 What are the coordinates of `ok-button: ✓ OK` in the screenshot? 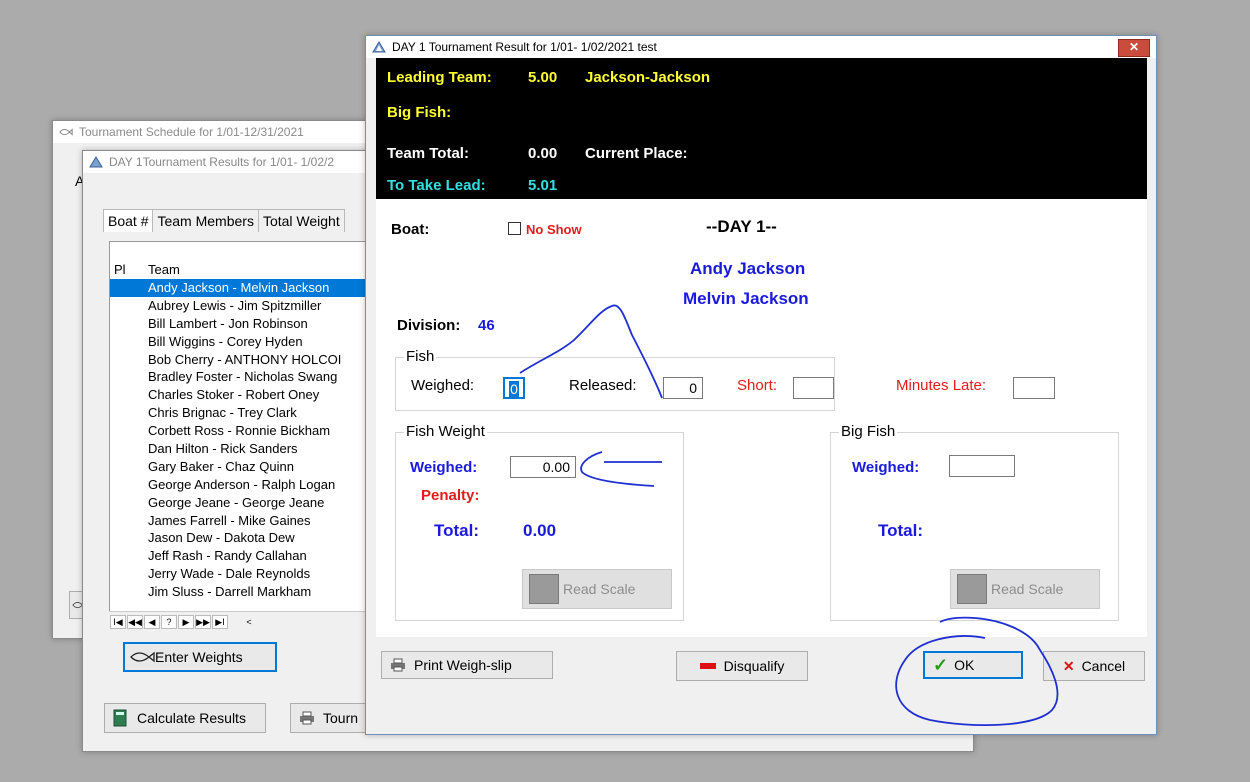 It's located at (973, 665).